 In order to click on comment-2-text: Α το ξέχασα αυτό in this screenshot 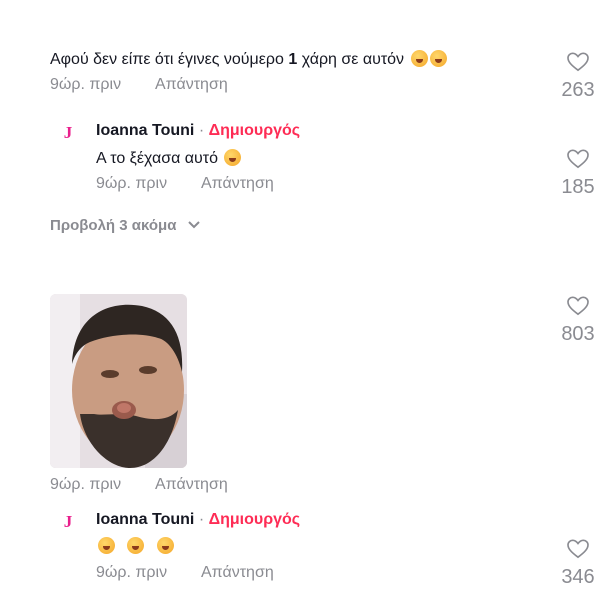, I will do `click(169, 158)`.